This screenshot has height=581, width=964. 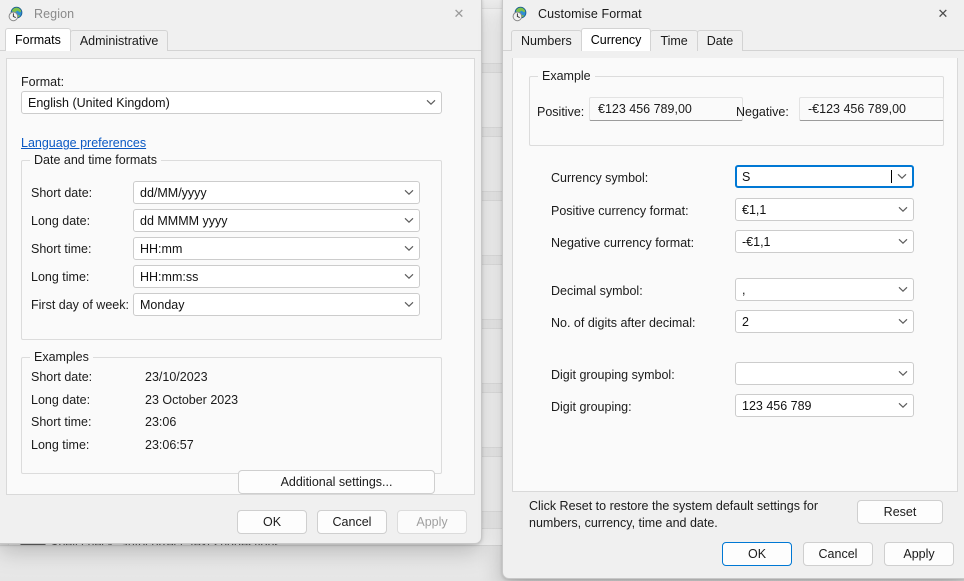 I want to click on long-time-label: Long time:, so click(x=60, y=277).